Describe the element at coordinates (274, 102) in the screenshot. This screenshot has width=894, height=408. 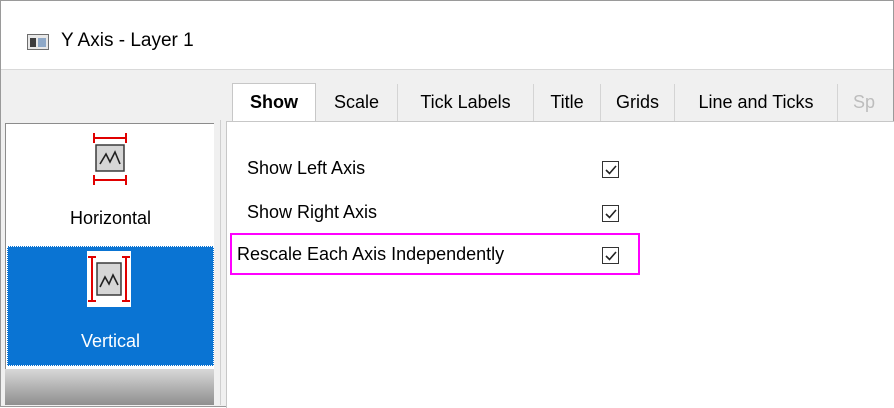
I see `tab-show: Show` at that location.